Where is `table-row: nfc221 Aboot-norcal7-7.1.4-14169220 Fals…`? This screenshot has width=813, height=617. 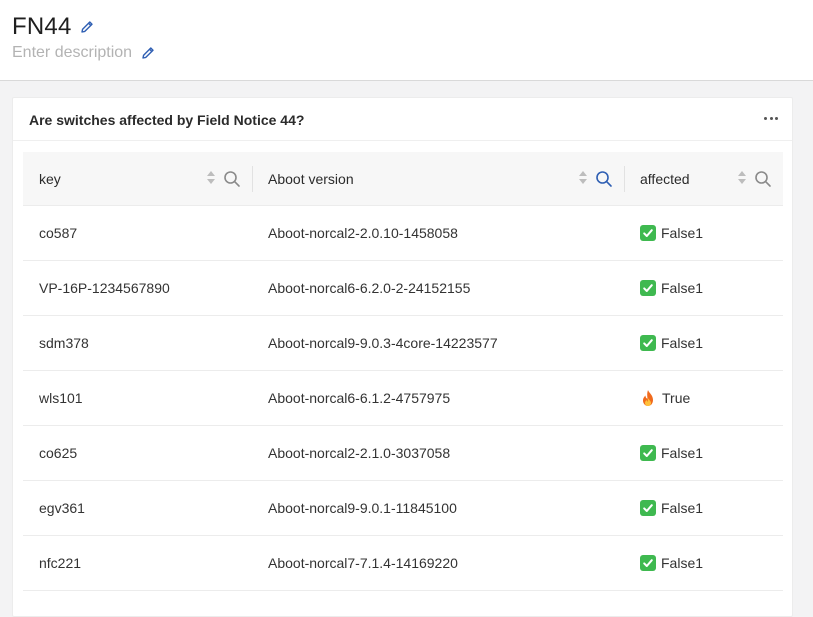
table-row: nfc221 Aboot-norcal7-7.1.4-14169220 Fals… is located at coordinates (403, 563).